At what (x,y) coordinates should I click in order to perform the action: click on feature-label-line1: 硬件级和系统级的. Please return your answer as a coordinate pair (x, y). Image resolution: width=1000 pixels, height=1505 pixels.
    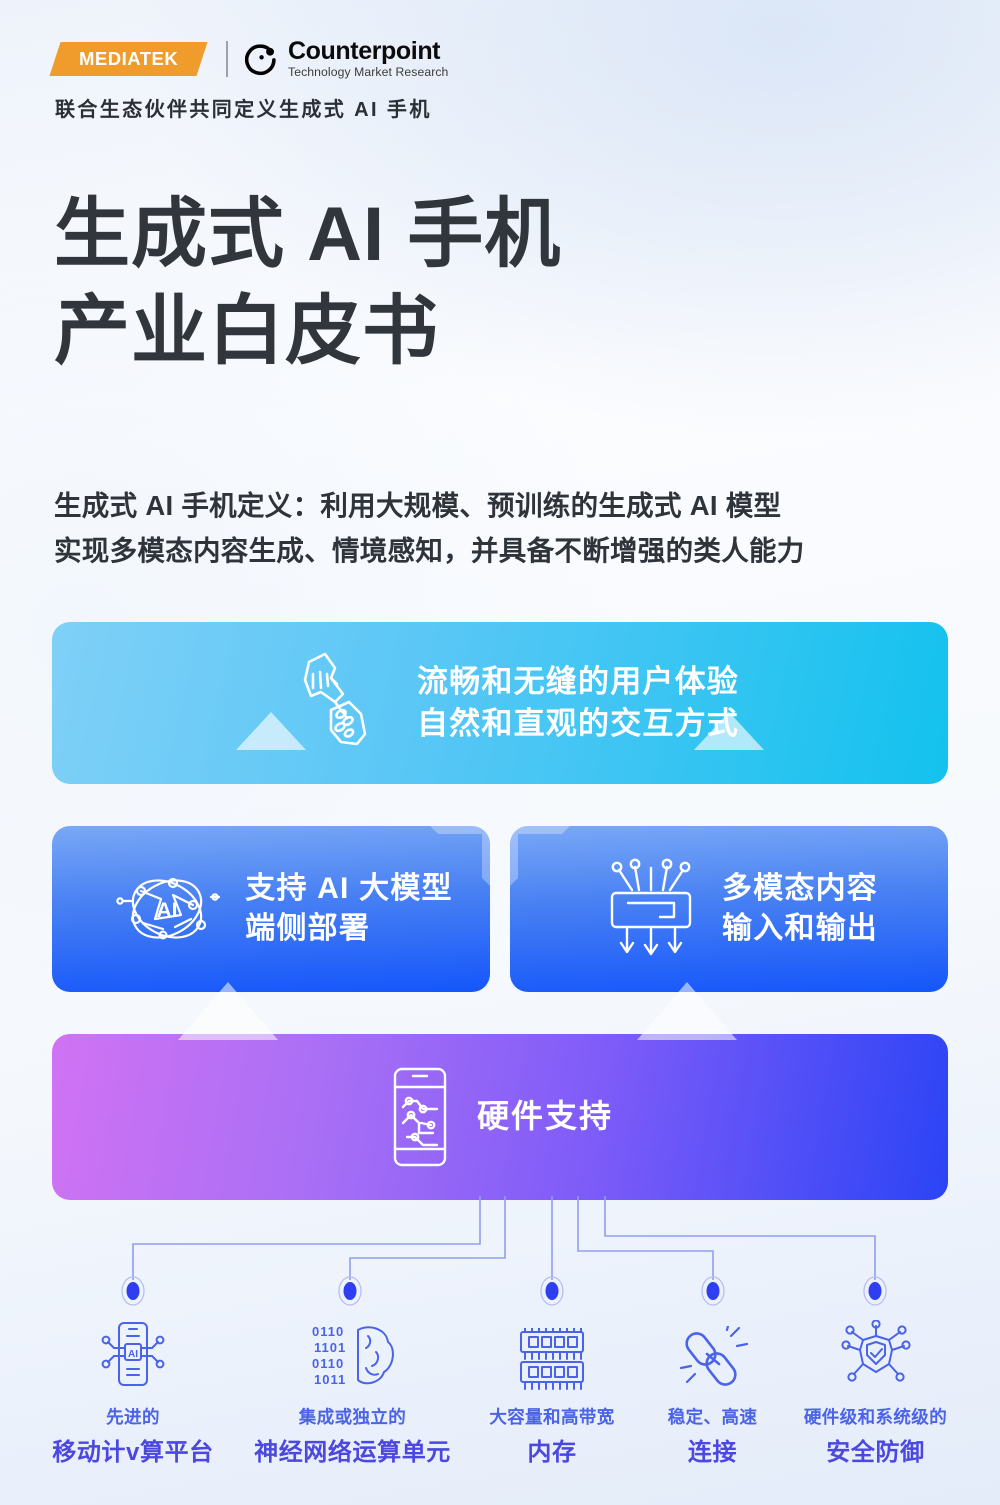
    Looking at the image, I should click on (875, 1417).